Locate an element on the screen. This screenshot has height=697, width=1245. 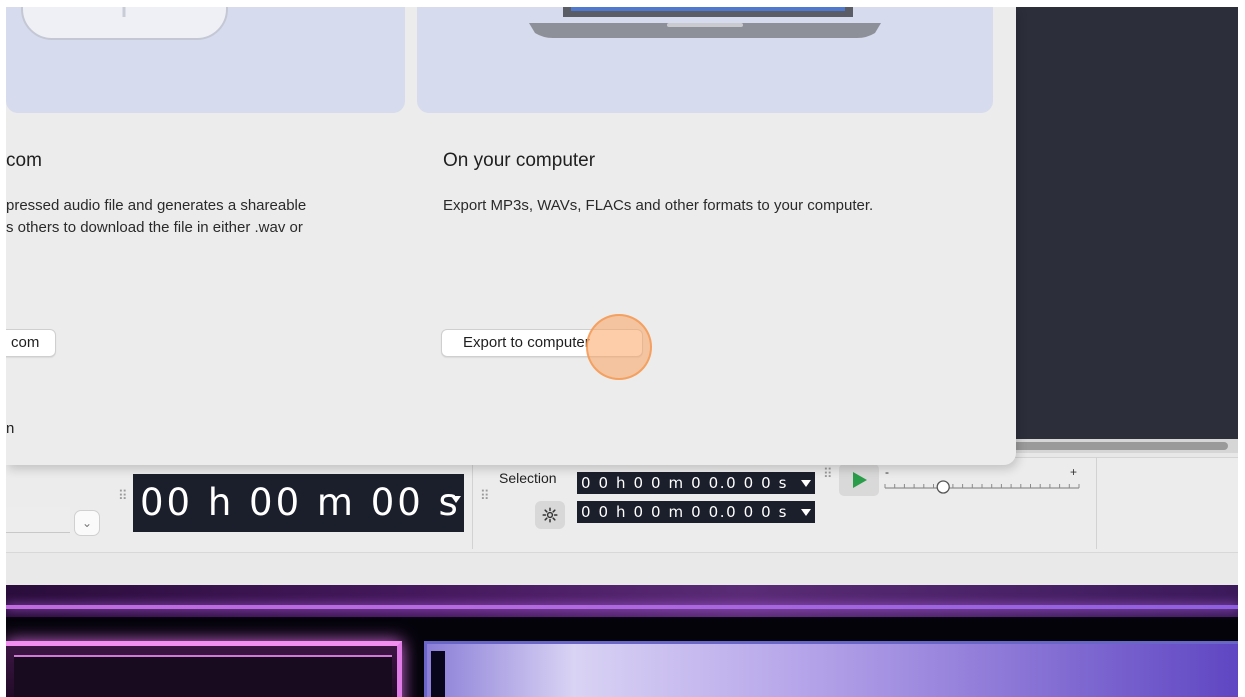
cloud-share-illustration is located at coordinates (205, 60).